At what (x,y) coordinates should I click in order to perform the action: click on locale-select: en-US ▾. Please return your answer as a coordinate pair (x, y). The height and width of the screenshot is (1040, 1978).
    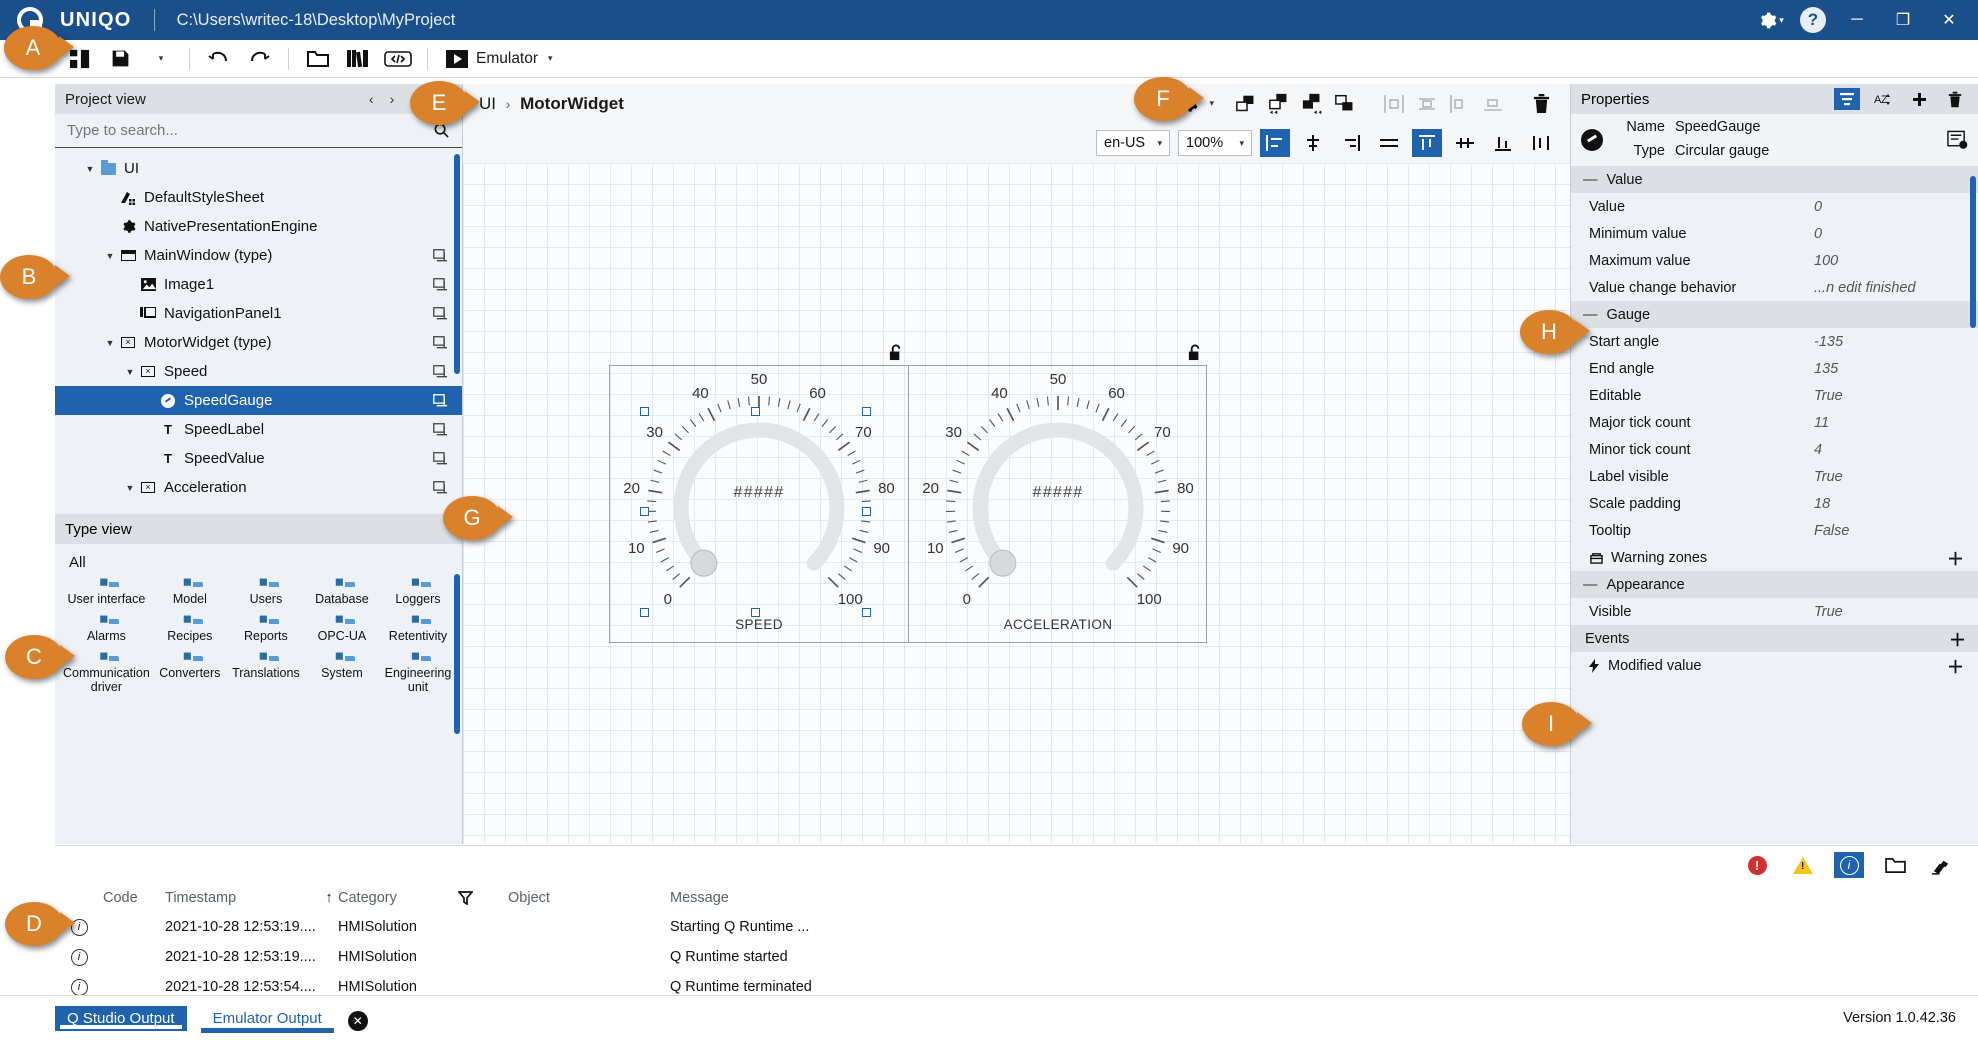
    Looking at the image, I should click on (1133, 143).